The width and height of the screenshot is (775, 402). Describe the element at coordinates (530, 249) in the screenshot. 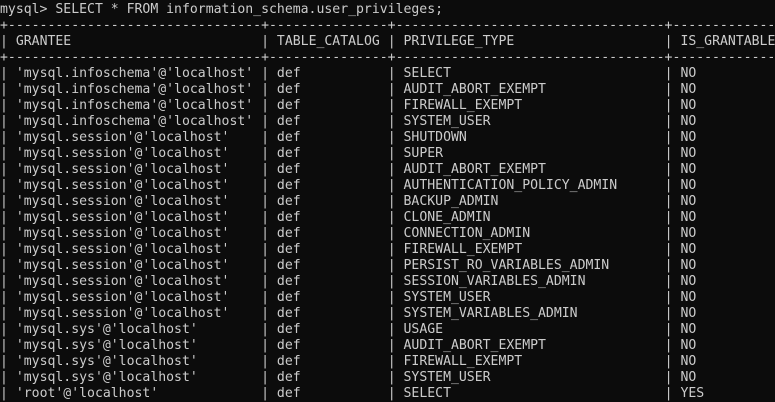

I see `cell-privilege-type: FIREWALL_EXEMPT` at that location.